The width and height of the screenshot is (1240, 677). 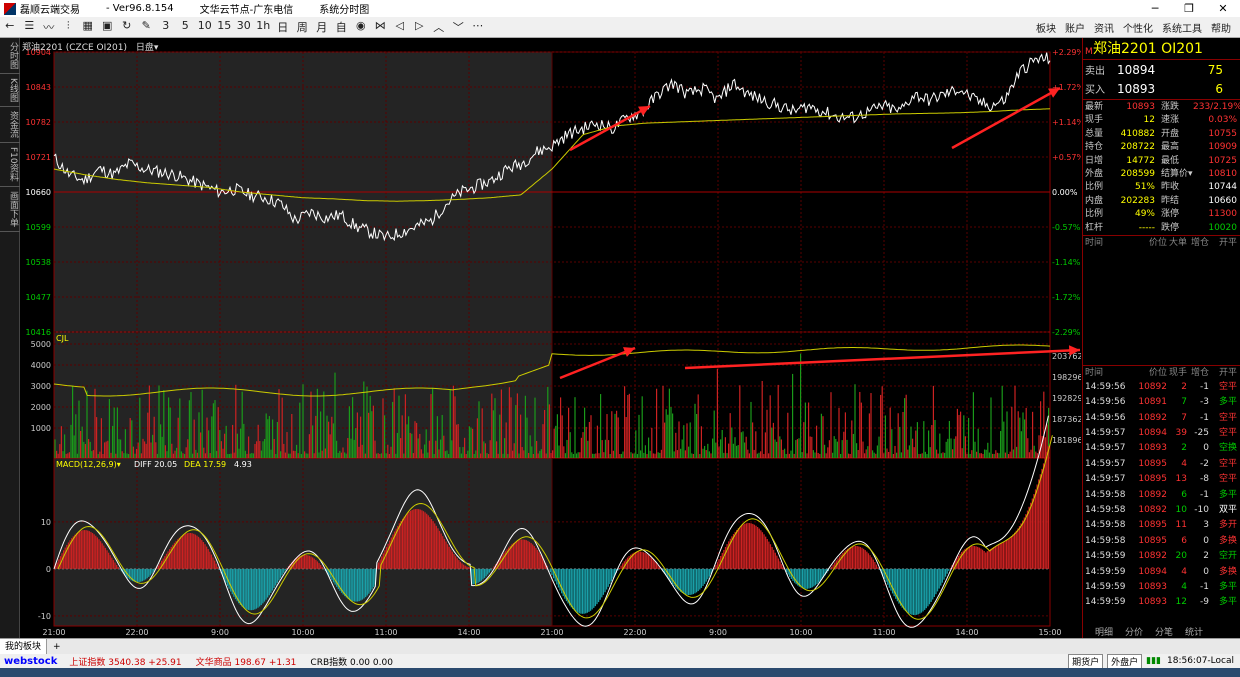 I want to click on time-tick-label: 9:00, so click(x=220, y=632).